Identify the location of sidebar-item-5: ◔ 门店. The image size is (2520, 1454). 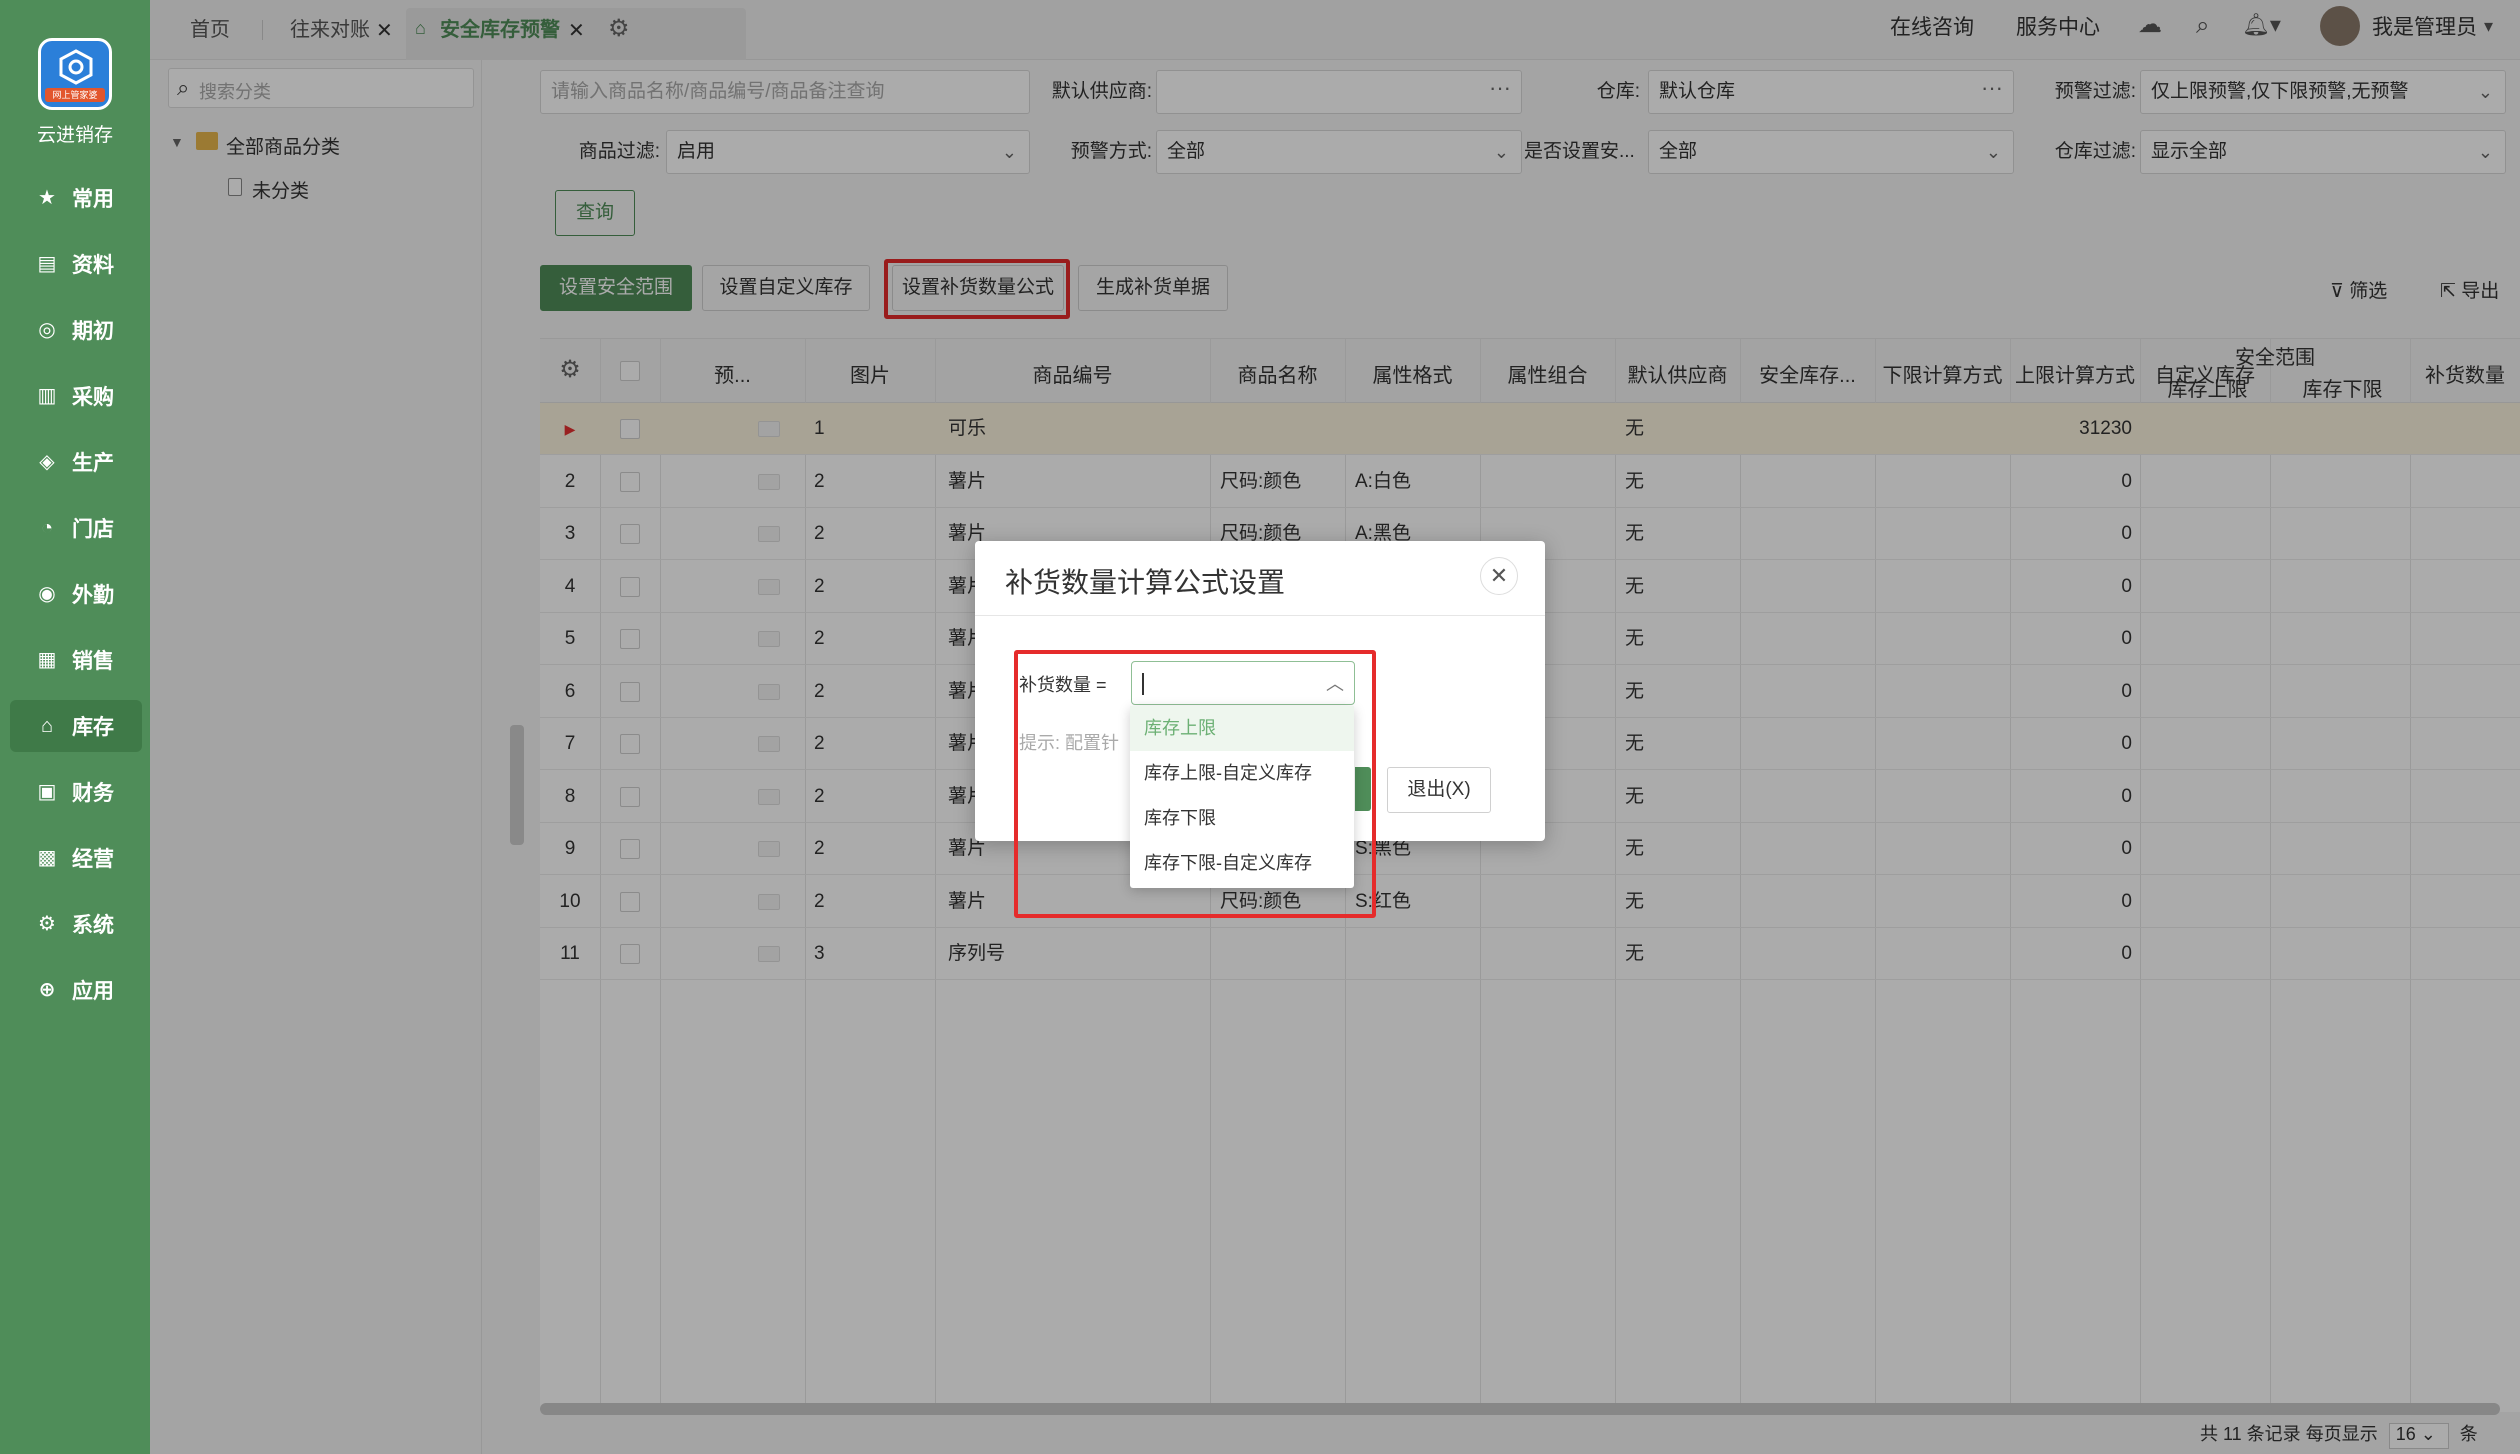
(76, 528).